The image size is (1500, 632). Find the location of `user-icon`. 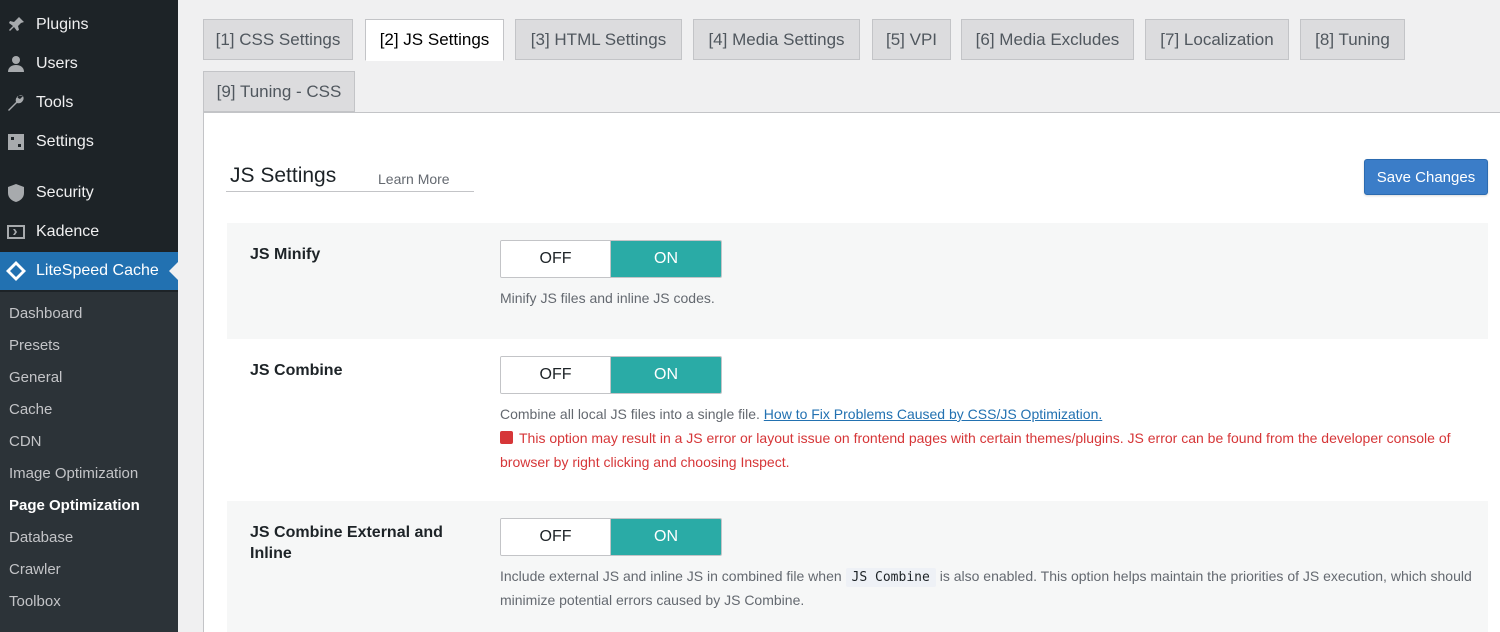

user-icon is located at coordinates (16, 64).